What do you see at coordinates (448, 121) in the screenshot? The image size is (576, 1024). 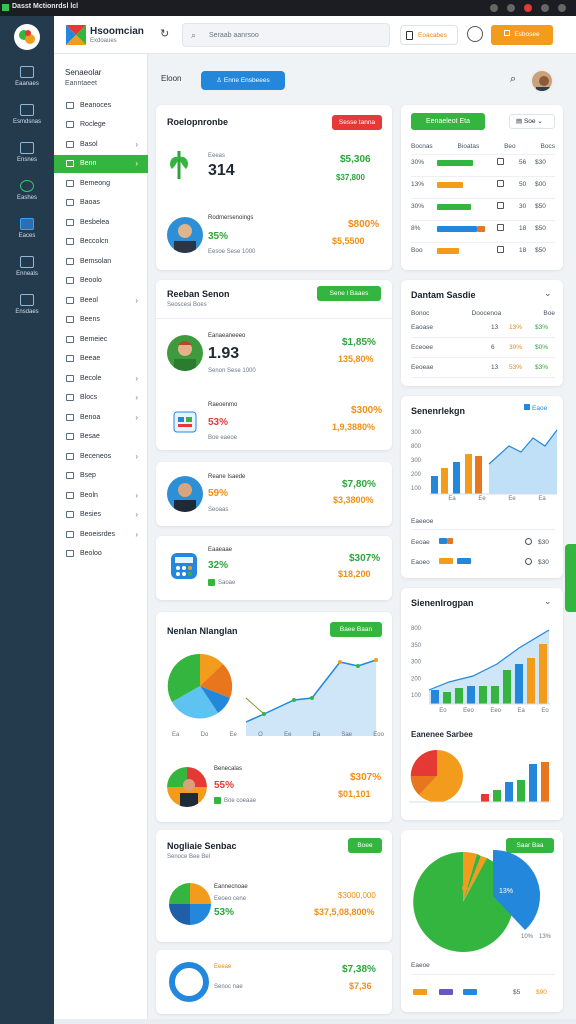 I see `card-title-button: Eenaeleot Eta` at bounding box center [448, 121].